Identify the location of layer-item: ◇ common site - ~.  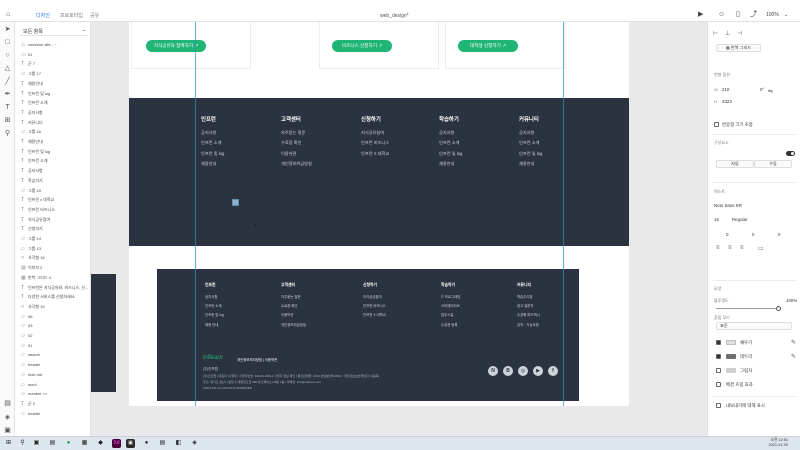
(39, 44).